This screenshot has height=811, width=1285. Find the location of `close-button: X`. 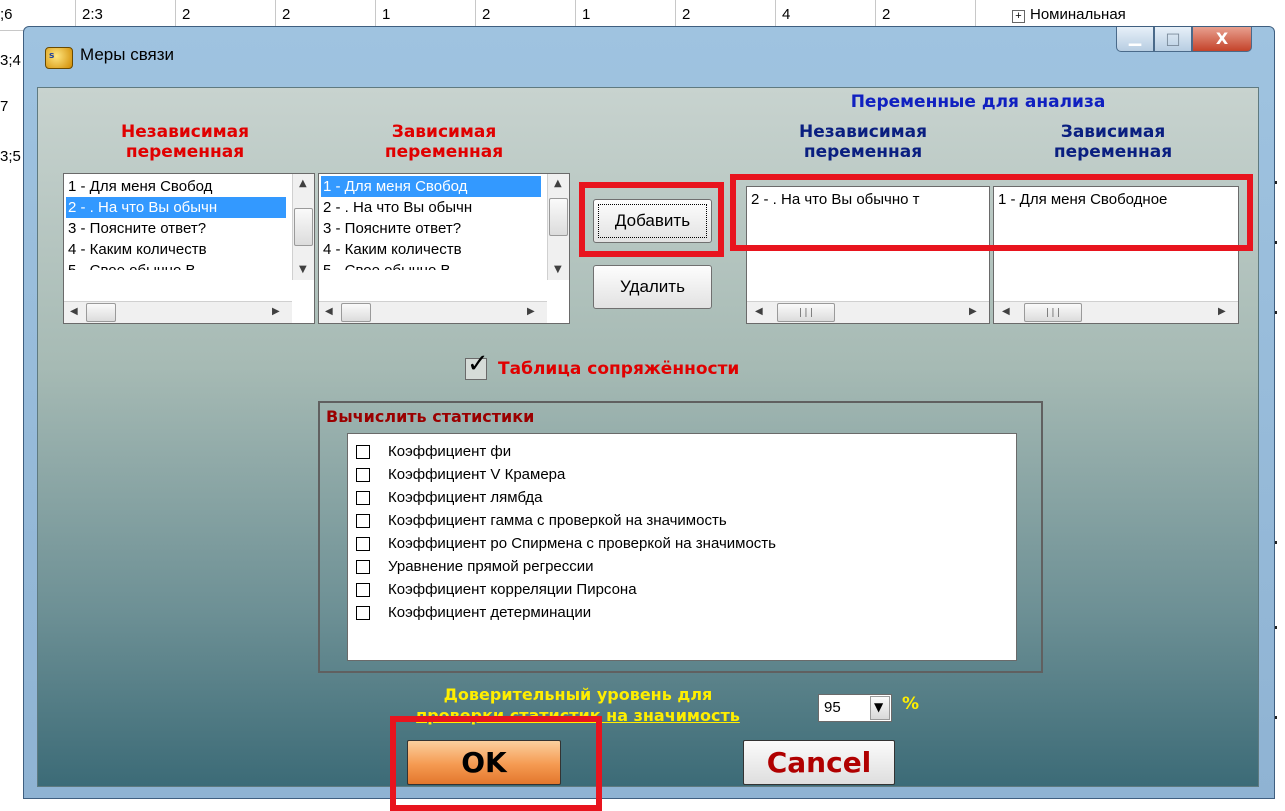

close-button: X is located at coordinates (1222, 39).